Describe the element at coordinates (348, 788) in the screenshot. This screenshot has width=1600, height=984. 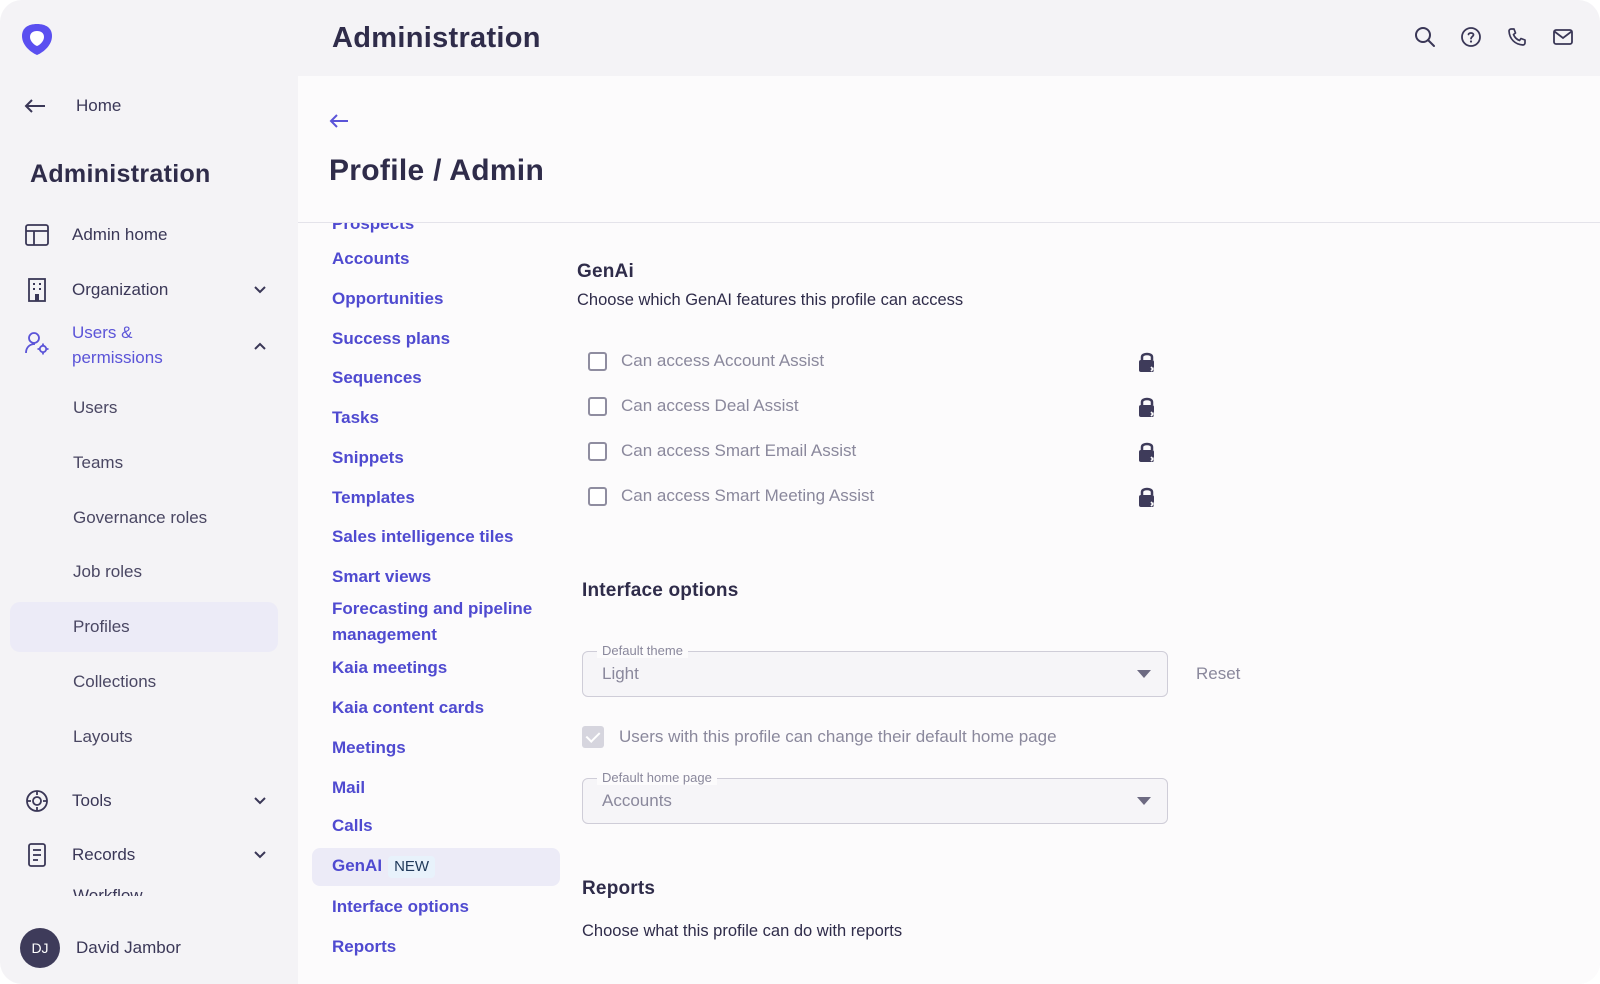
I see `subnav-mail: Mail` at that location.